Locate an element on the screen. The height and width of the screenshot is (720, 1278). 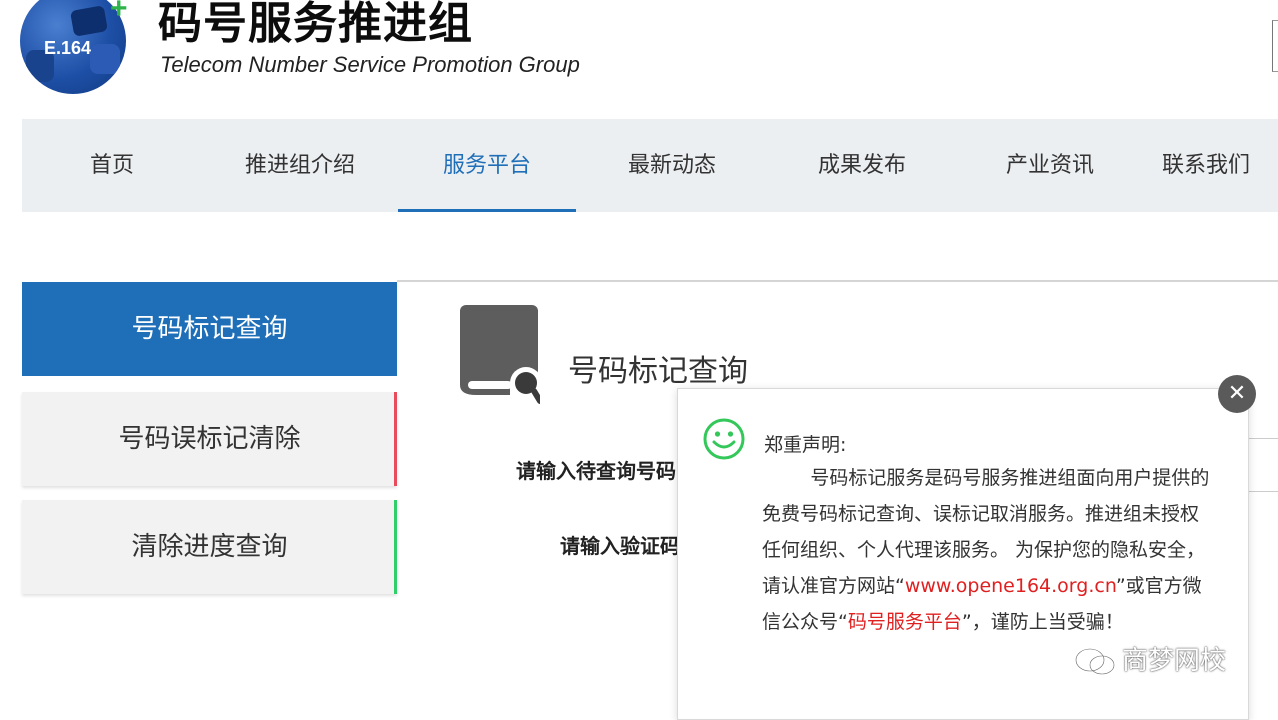
nav-item-home: 首页 is located at coordinates (112, 165).